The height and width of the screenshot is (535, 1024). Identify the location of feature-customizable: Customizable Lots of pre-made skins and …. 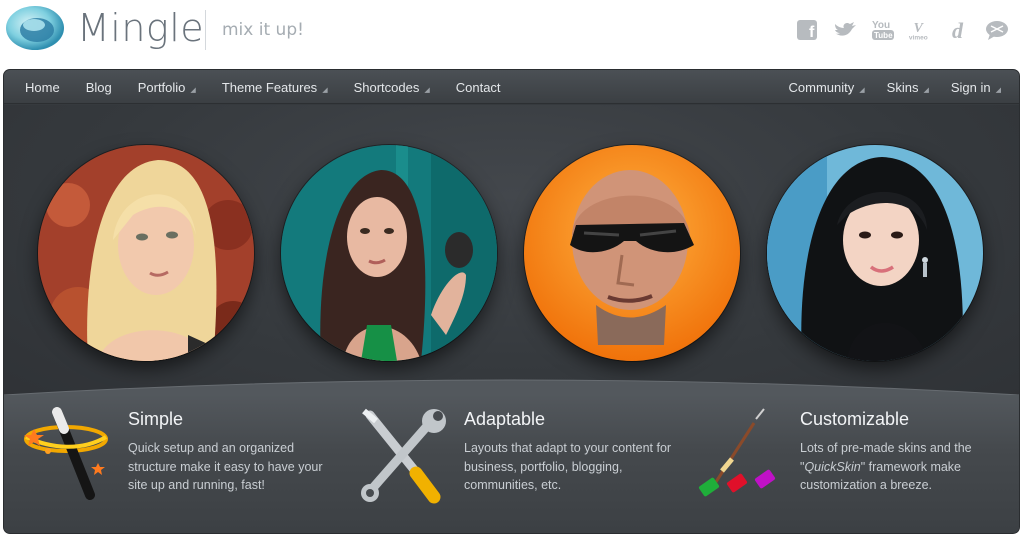
(854, 467).